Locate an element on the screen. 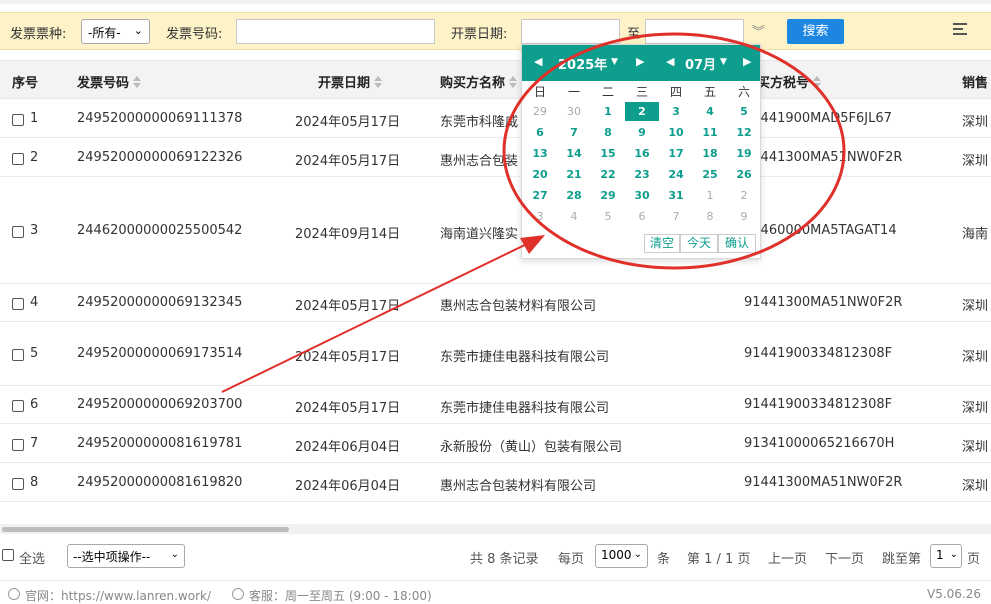  calendar-day: 18 is located at coordinates (710, 153).